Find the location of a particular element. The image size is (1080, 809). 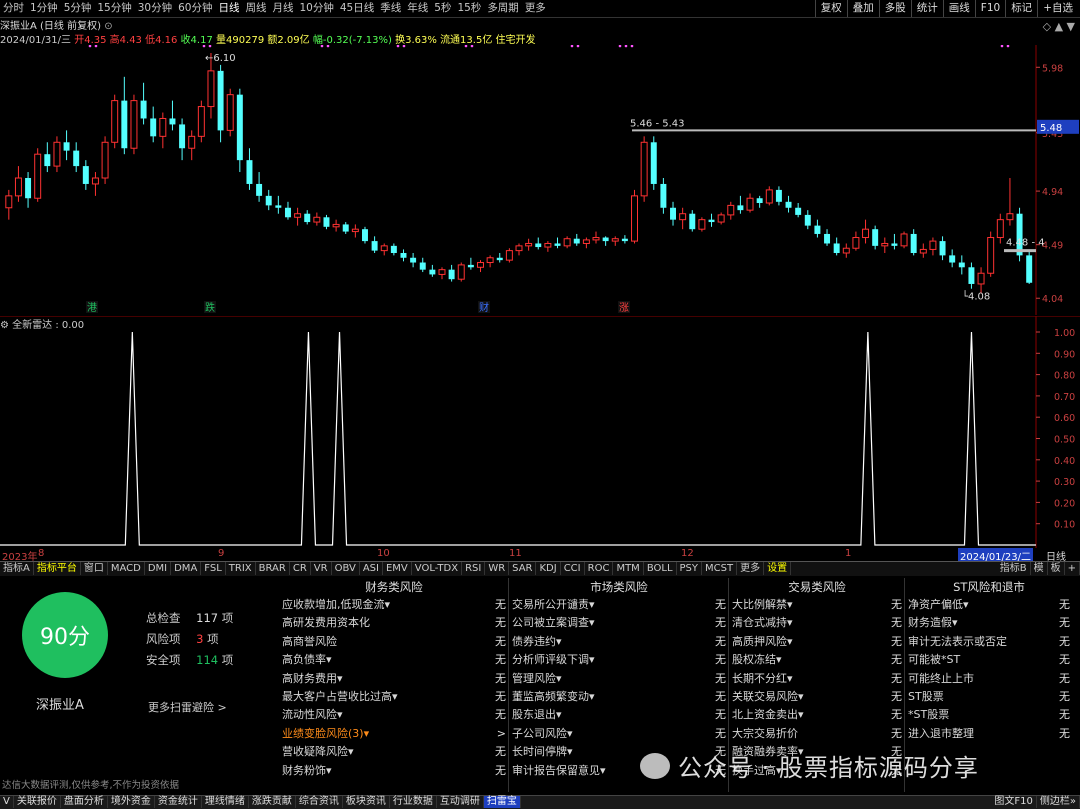

indicator-tab: ASI is located at coordinates (371, 568).